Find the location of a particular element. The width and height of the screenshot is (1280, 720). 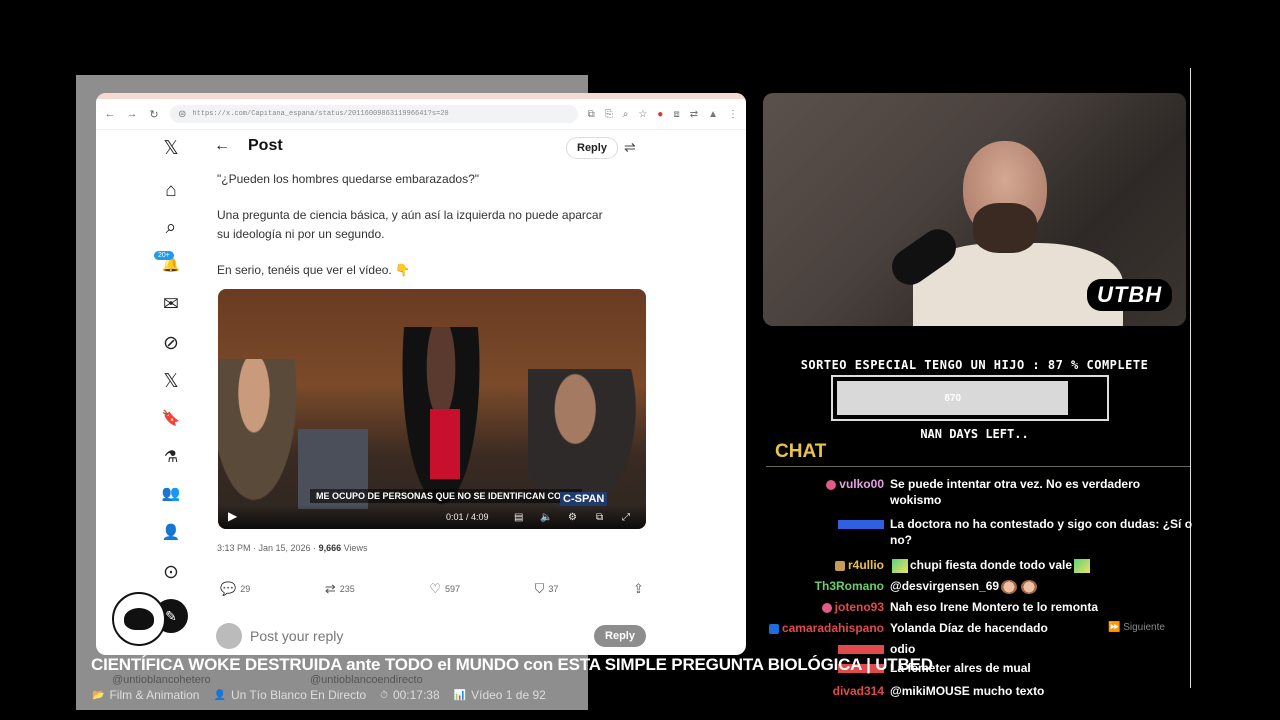

channel-avatar-mask is located at coordinates (139, 619).